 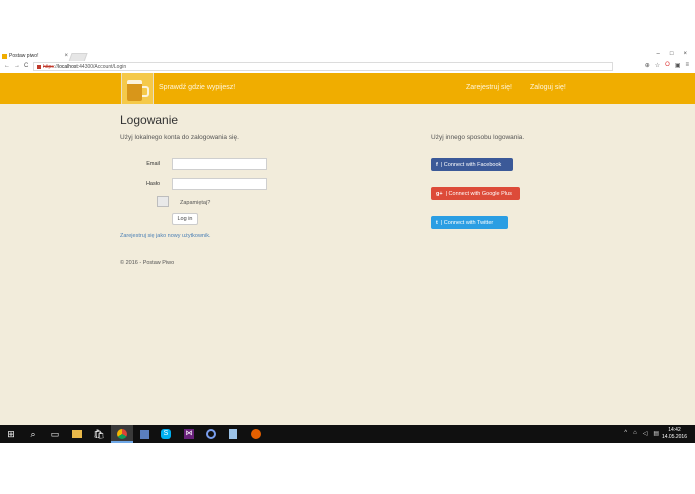 I want to click on url-path: :44300/Account/Login, so click(x=102, y=66).